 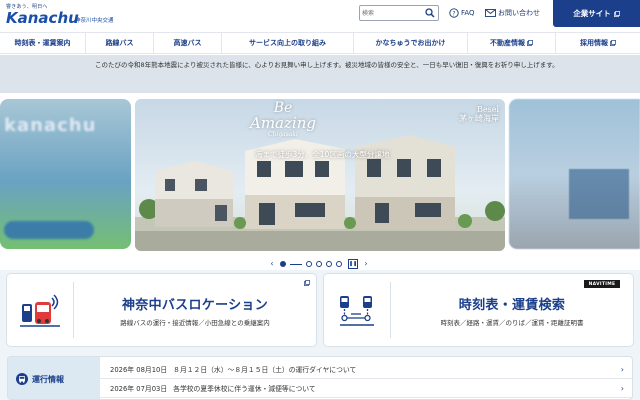 I want to click on nav-item-label: 路線バス, so click(x=119, y=43).